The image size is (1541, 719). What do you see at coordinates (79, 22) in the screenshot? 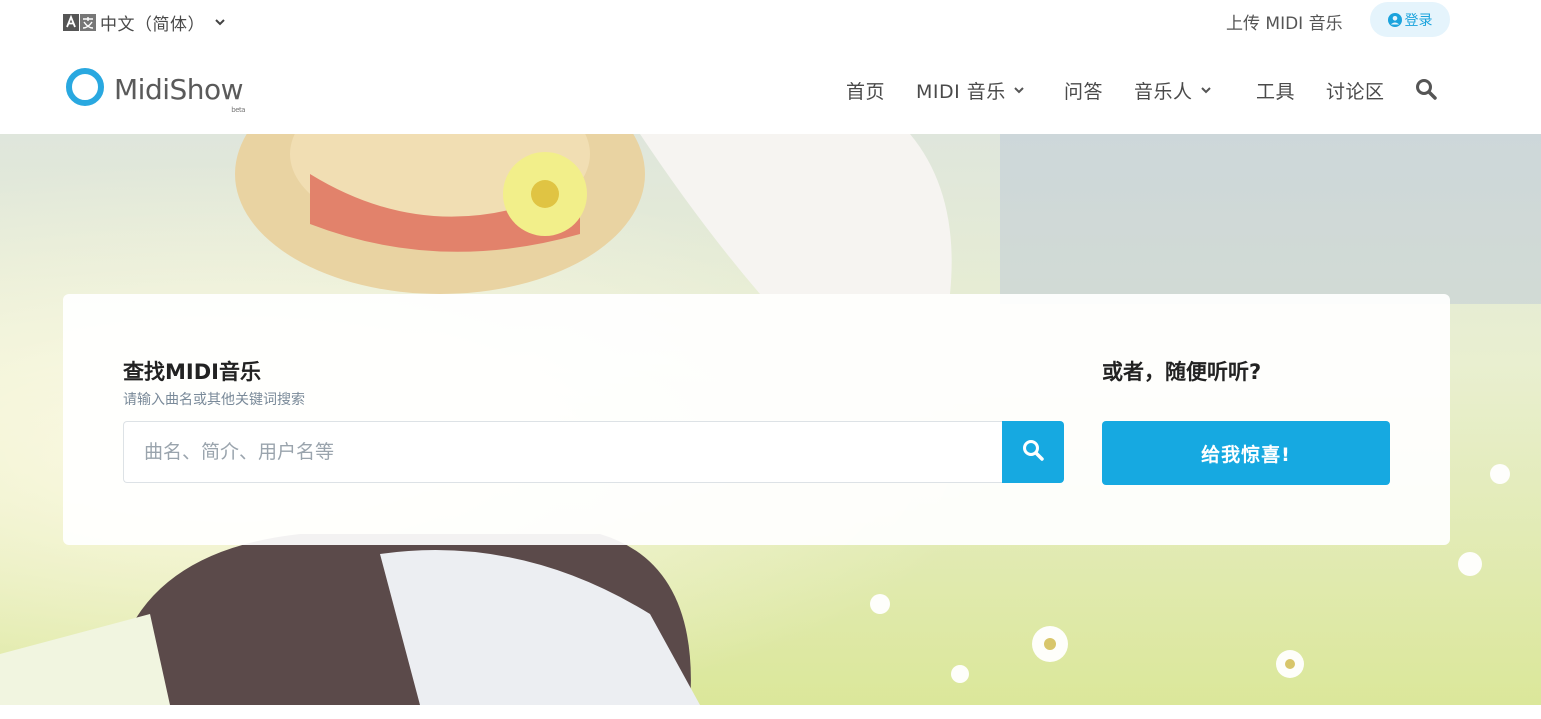
I see `translate-icon` at bounding box center [79, 22].